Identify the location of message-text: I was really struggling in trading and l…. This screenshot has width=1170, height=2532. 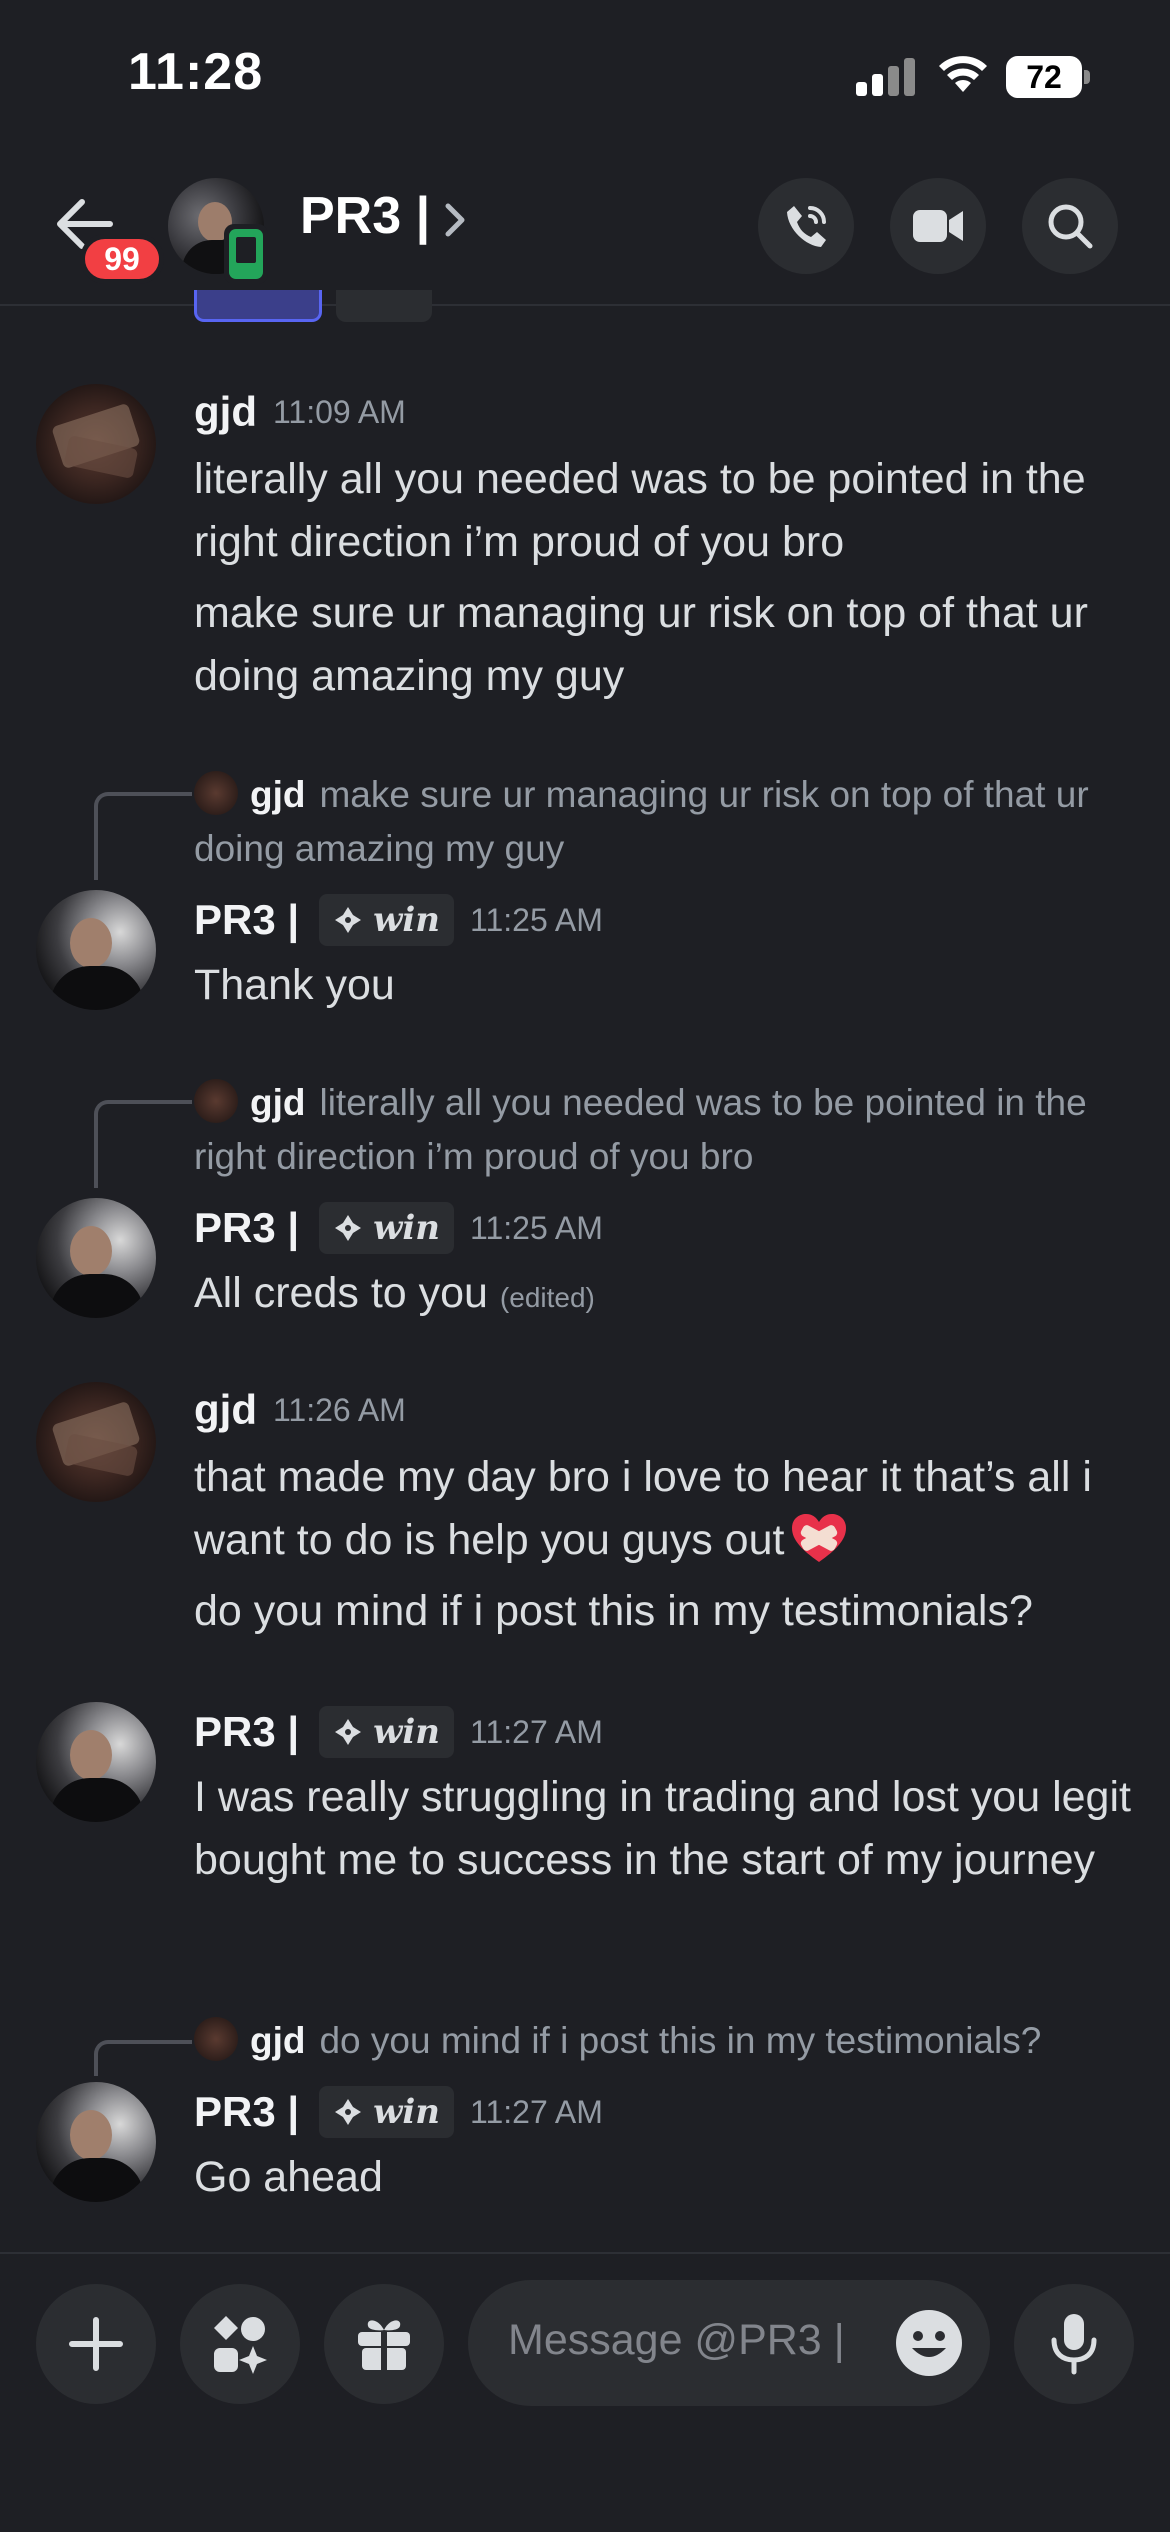
(662, 1828).